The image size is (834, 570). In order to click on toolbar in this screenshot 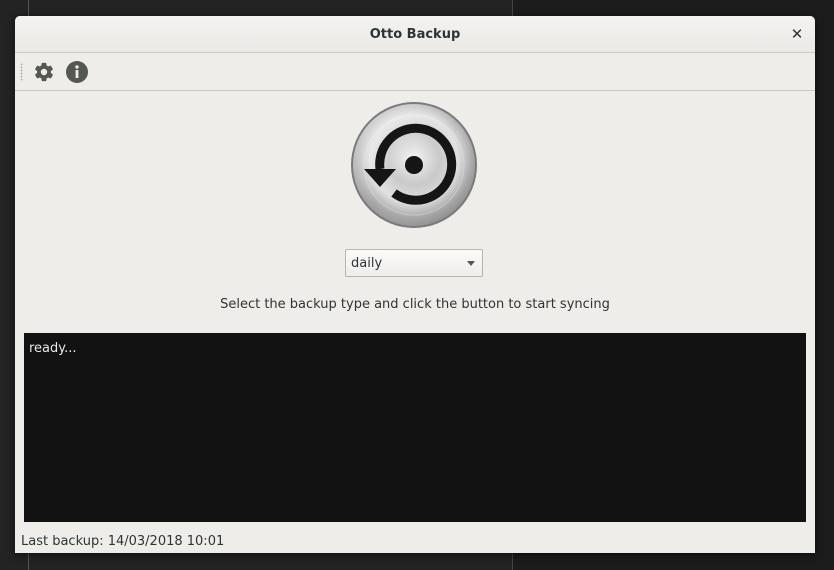, I will do `click(415, 72)`.